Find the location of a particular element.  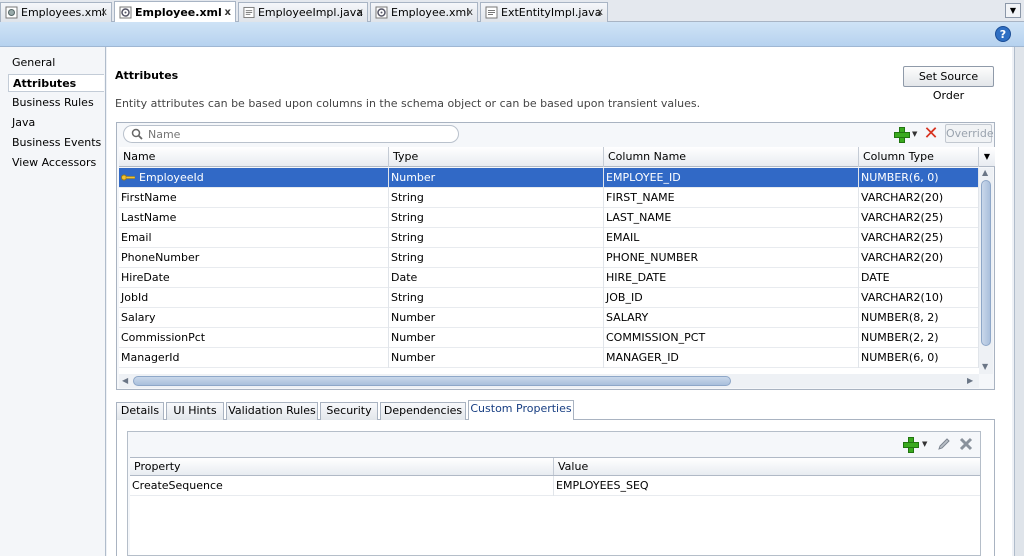

editor-tab-employee-xml-2: Employee.xml x is located at coordinates (424, 12).